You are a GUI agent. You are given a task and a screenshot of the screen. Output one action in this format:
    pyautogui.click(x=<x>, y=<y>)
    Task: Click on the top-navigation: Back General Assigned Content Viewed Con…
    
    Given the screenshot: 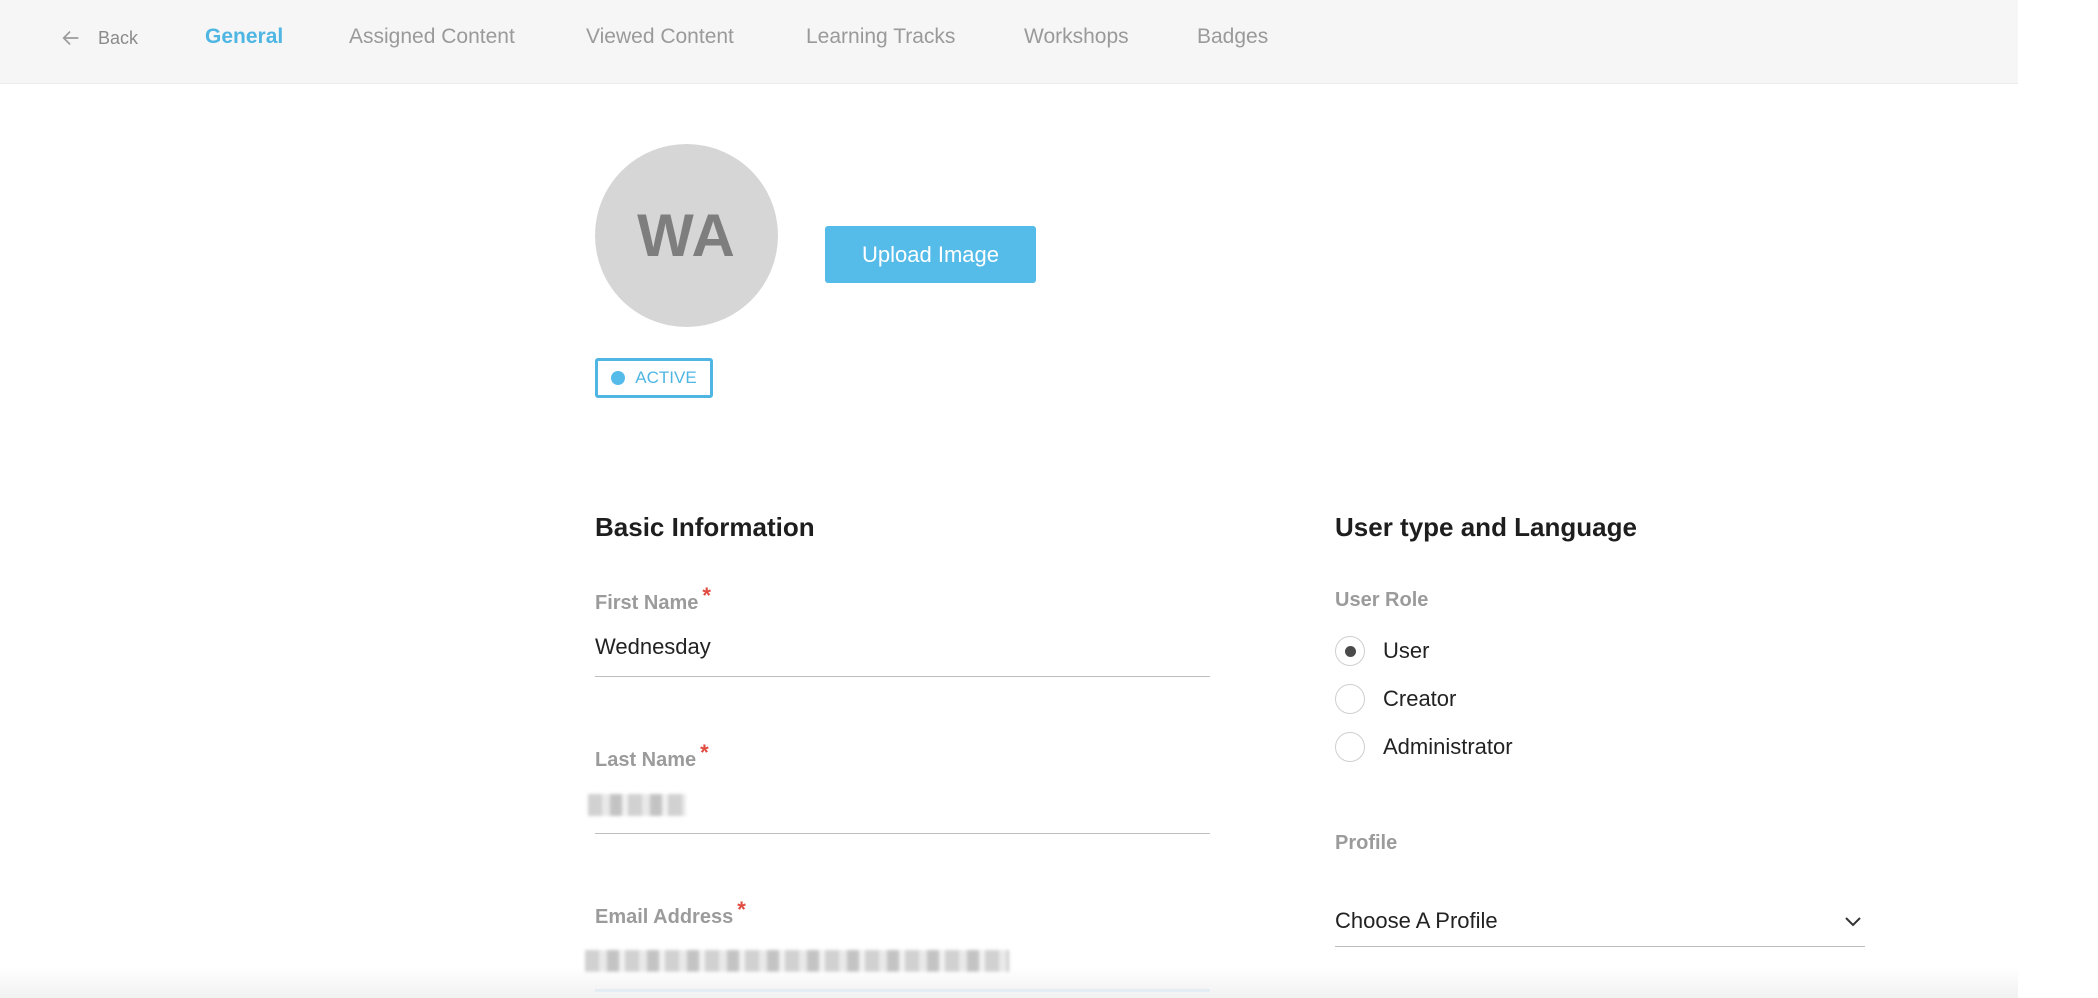 What is the action you would take?
    pyautogui.click(x=1009, y=42)
    